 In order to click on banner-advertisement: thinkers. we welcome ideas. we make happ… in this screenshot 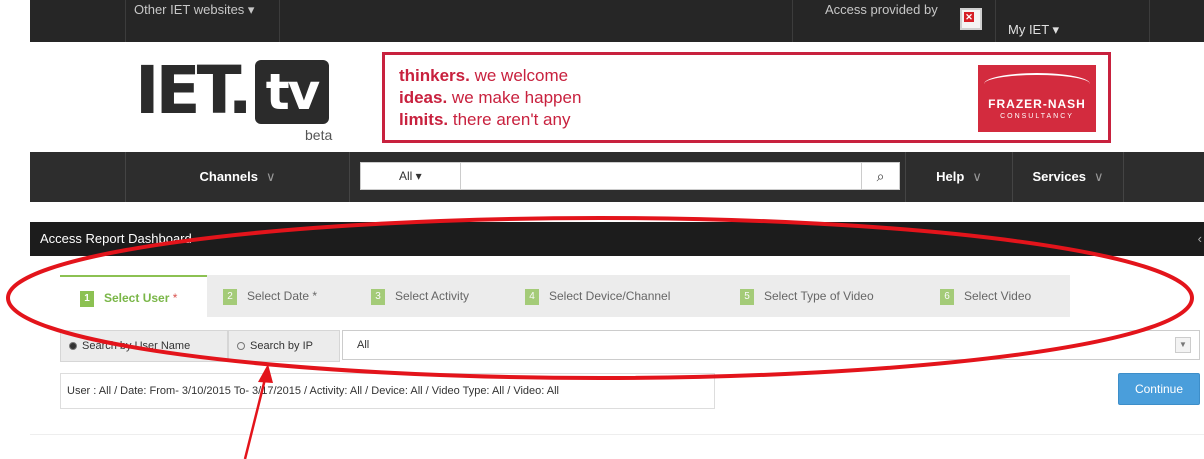, I will do `click(746, 97)`.